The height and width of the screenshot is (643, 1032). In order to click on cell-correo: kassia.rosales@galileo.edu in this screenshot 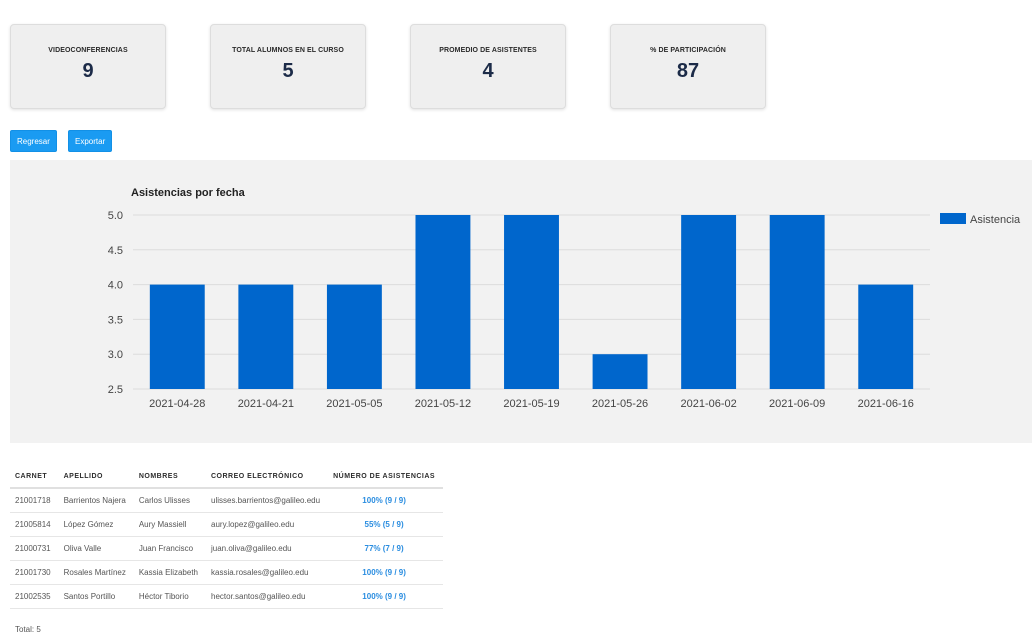, I will do `click(267, 572)`.